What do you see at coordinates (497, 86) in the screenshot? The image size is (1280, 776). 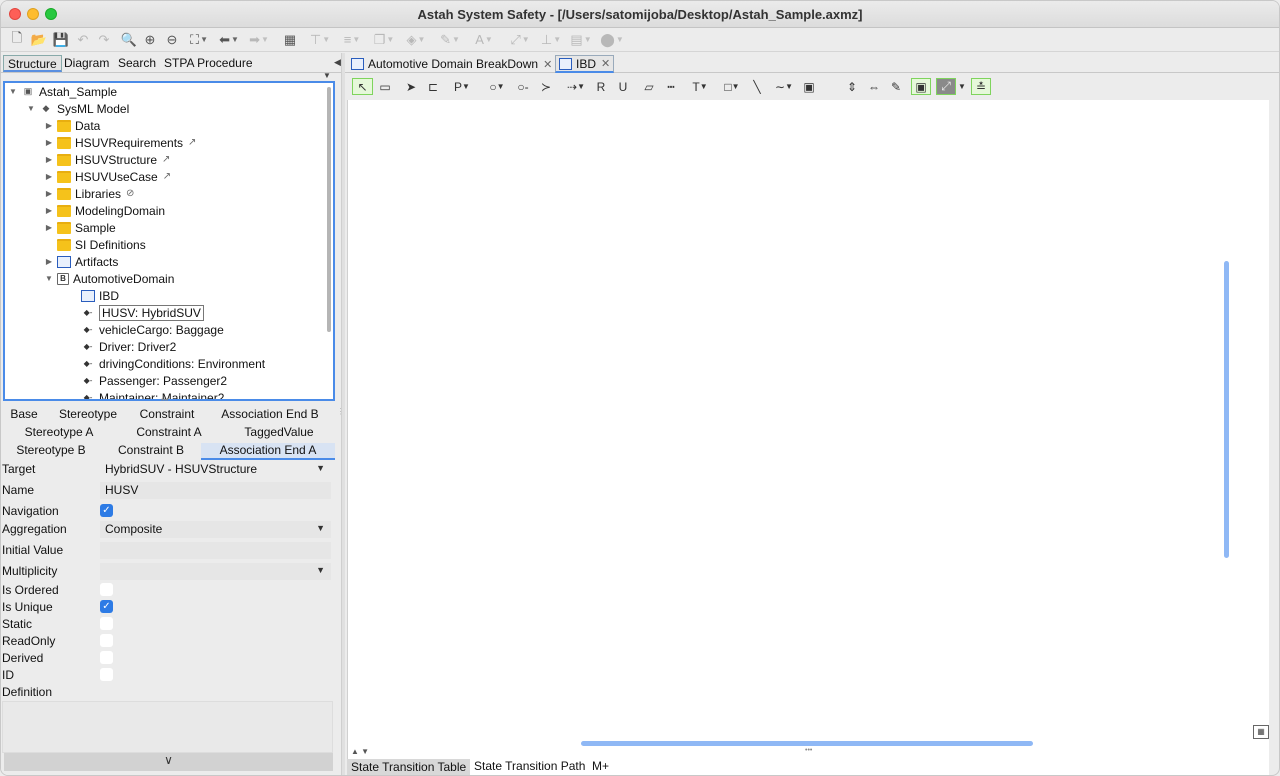 I see `circle-tool-icon: ○ ▼` at bounding box center [497, 86].